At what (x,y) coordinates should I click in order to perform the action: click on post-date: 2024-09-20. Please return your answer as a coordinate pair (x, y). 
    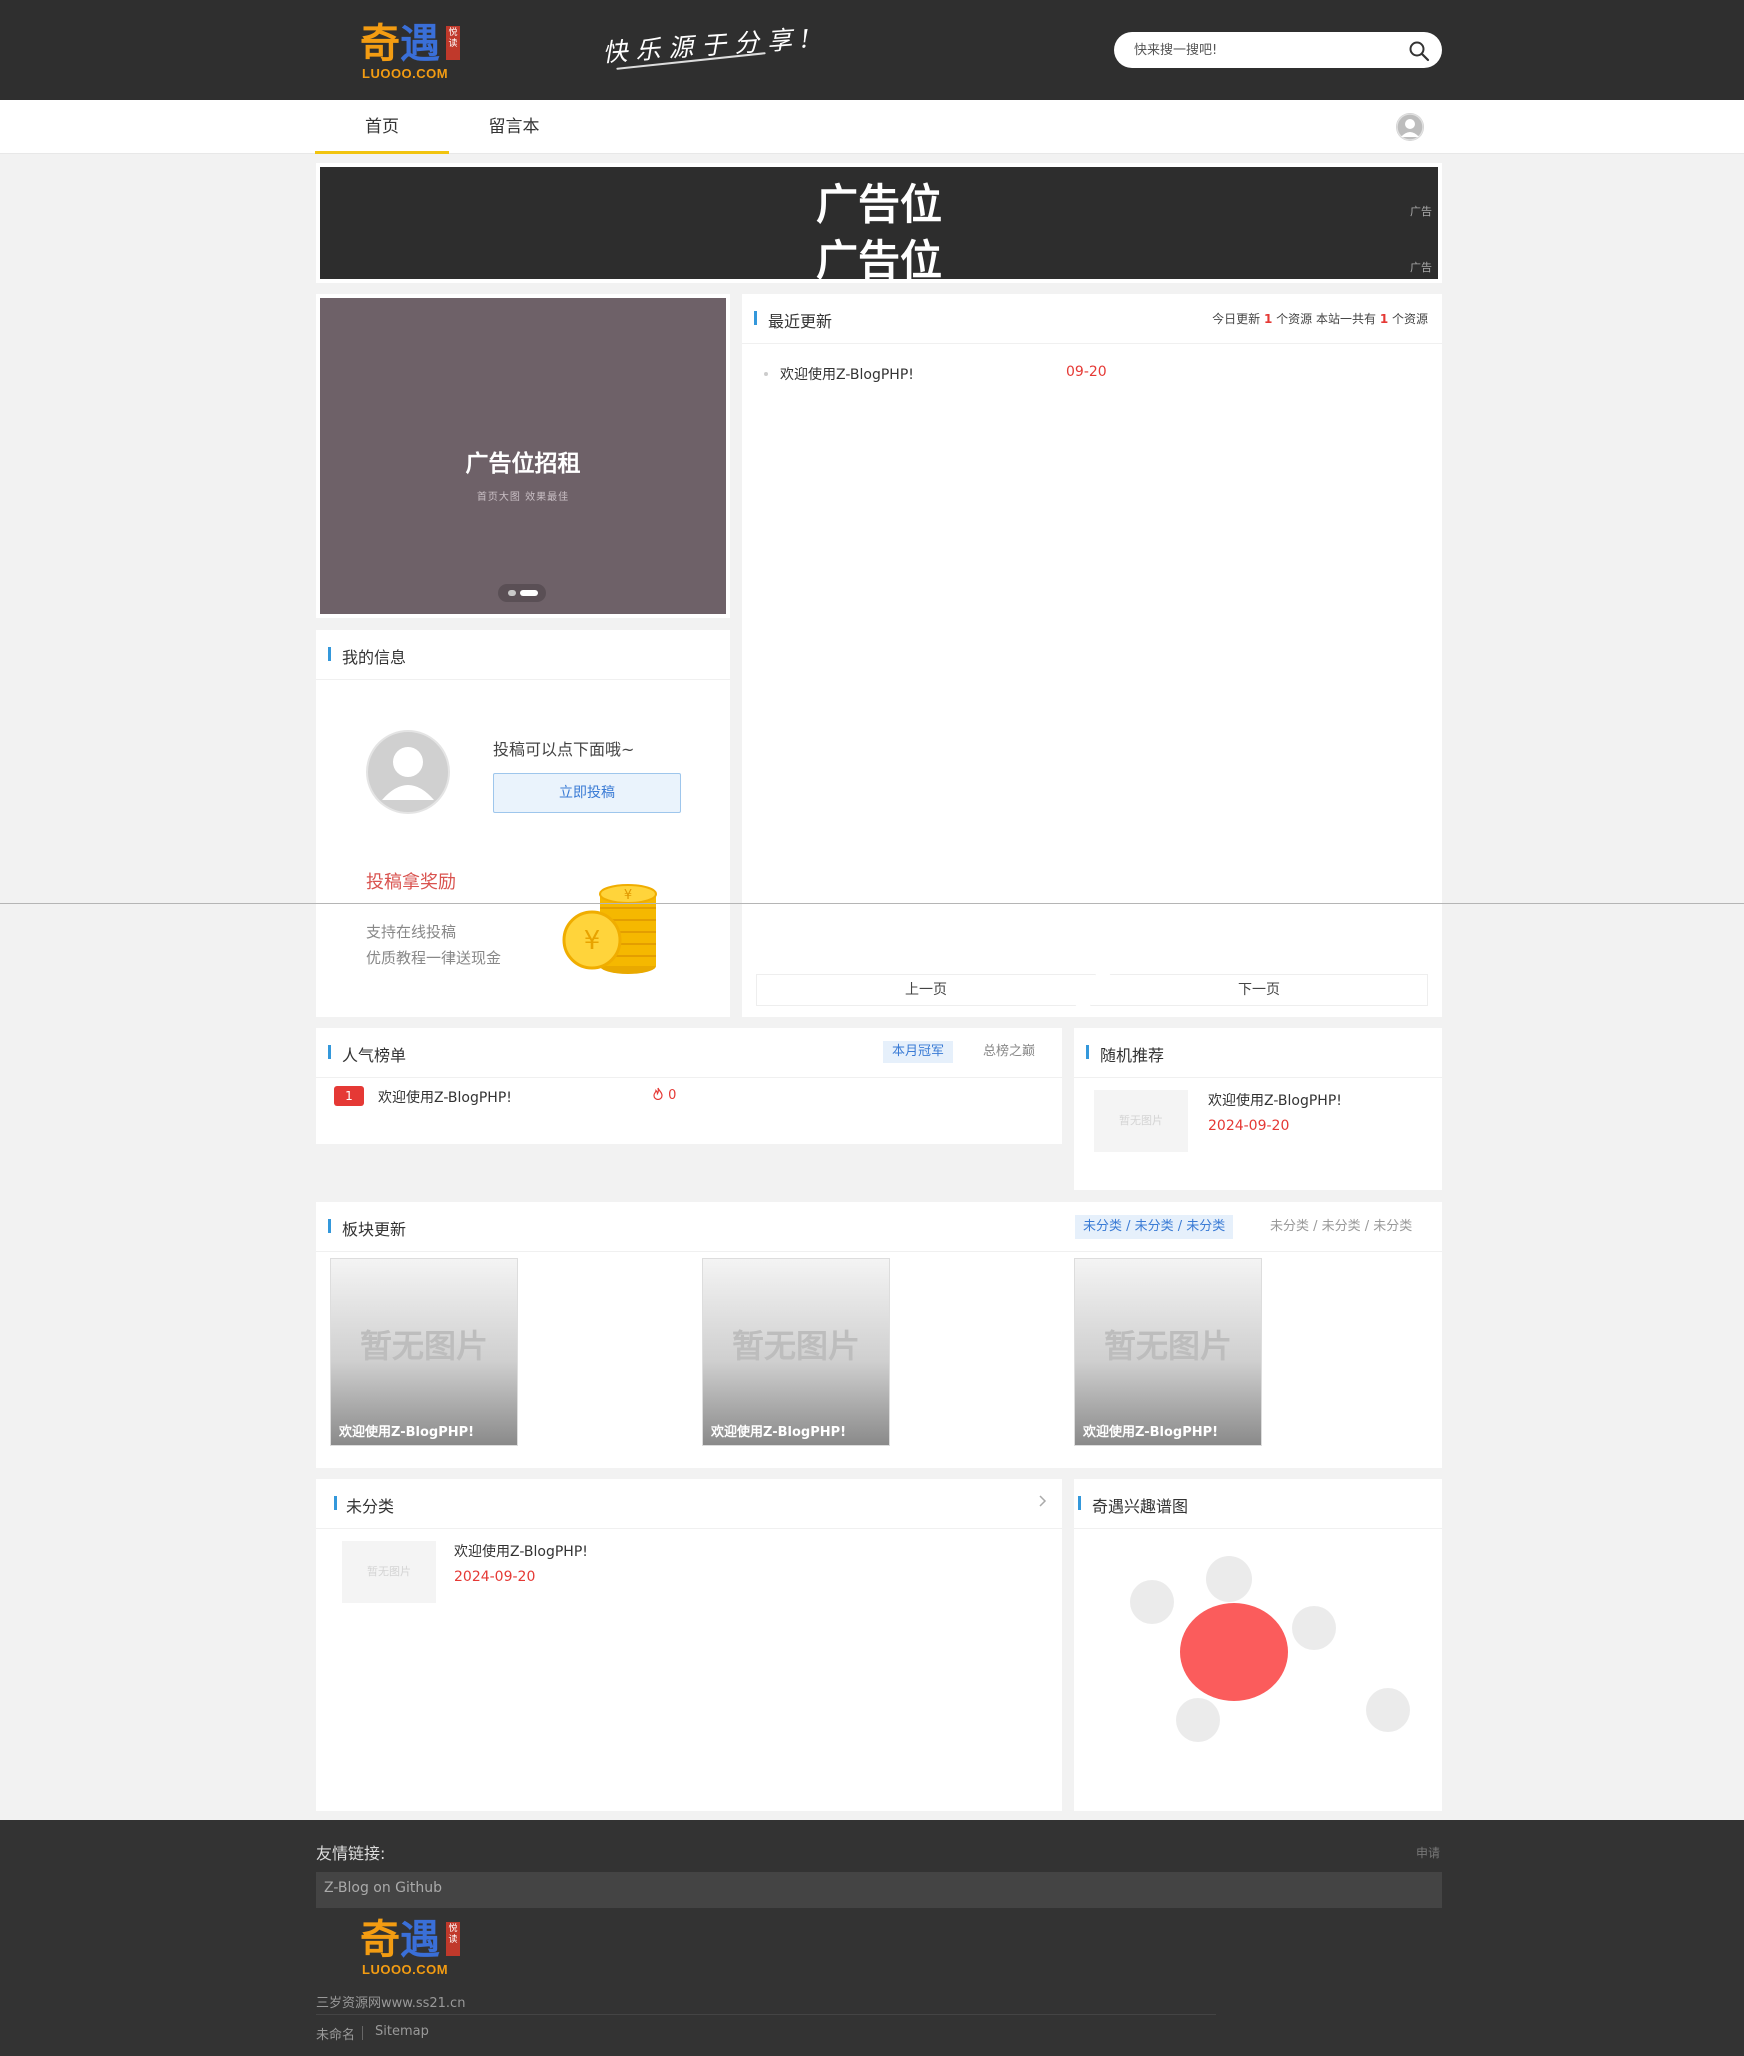
    Looking at the image, I should click on (1249, 1126).